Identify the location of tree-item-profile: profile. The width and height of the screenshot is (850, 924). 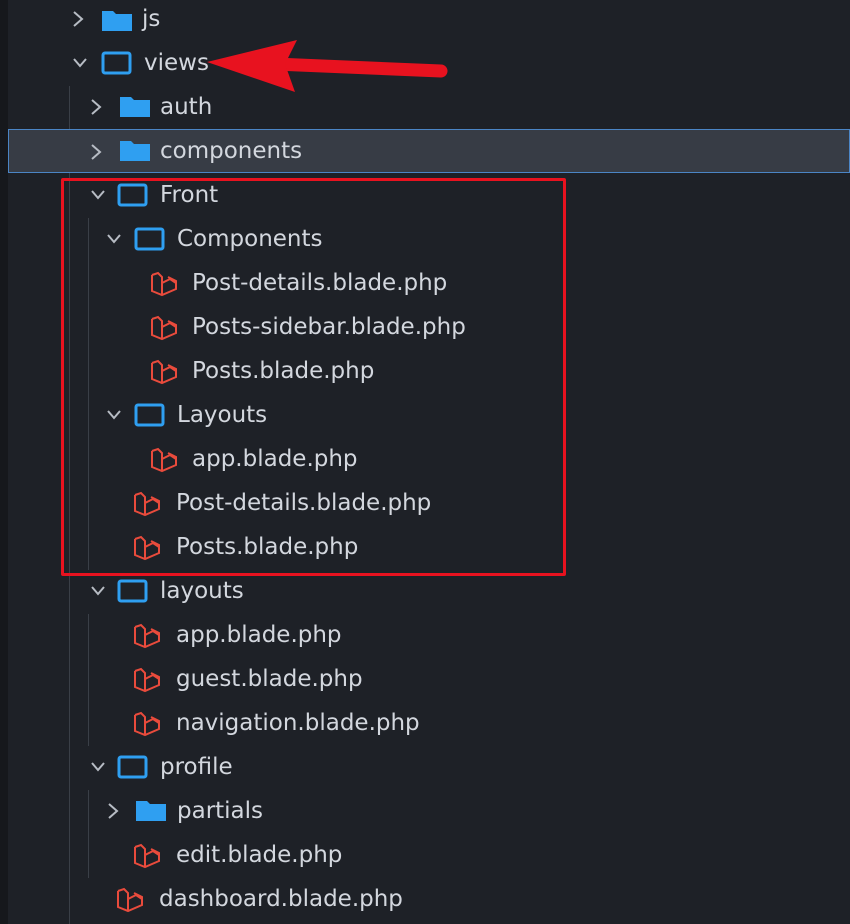
(429, 767).